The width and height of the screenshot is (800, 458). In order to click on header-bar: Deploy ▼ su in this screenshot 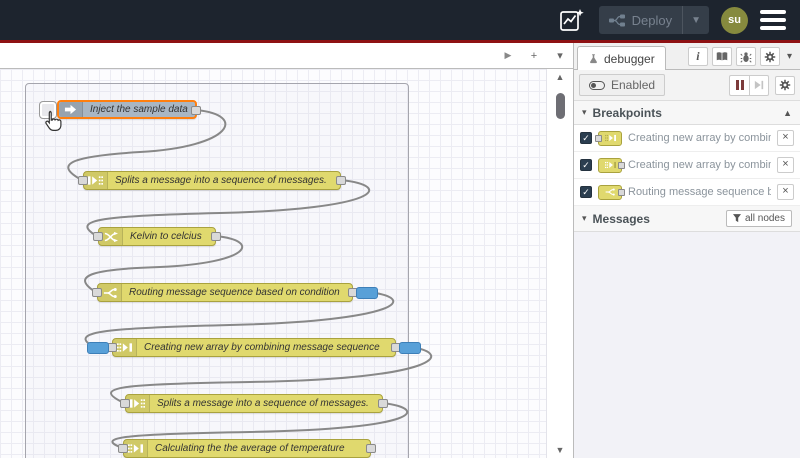, I will do `click(400, 20)`.